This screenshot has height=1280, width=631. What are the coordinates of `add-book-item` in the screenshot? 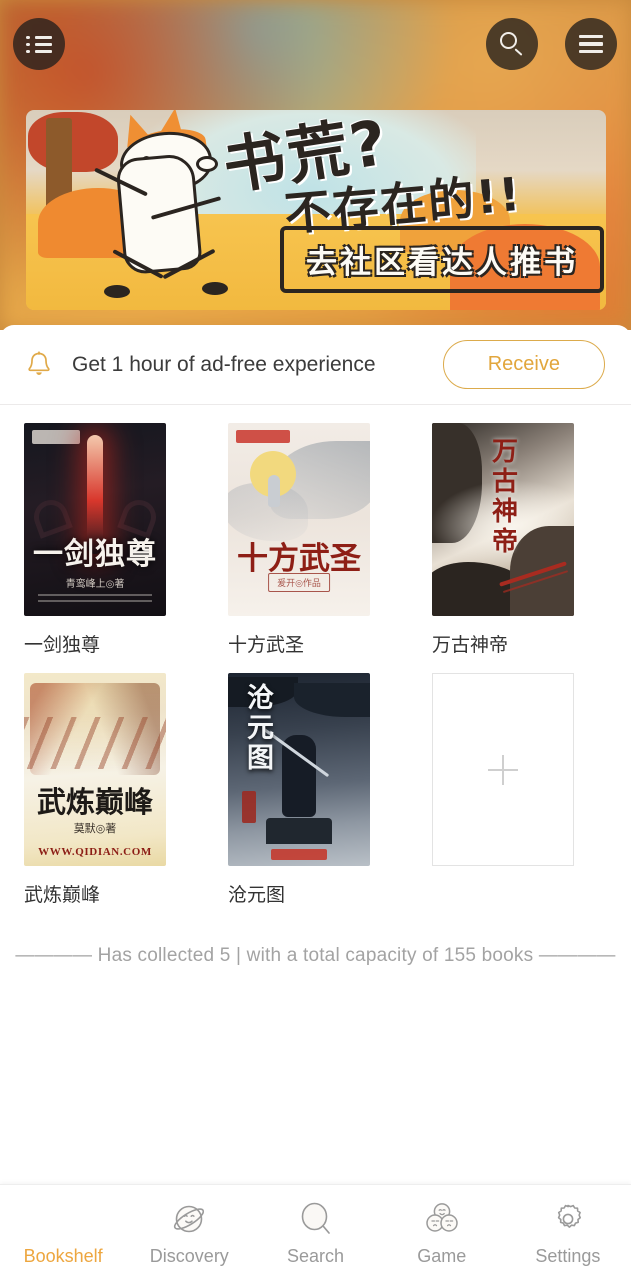 It's located at (519, 790).